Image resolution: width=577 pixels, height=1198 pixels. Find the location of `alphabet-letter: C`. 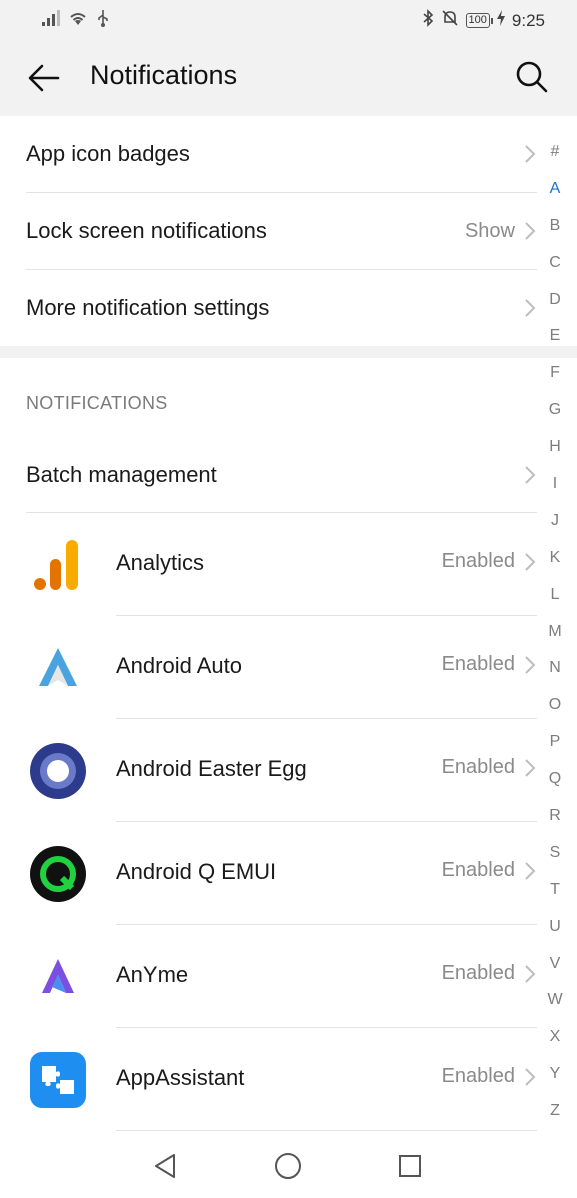

alphabet-letter: C is located at coordinates (555, 270).